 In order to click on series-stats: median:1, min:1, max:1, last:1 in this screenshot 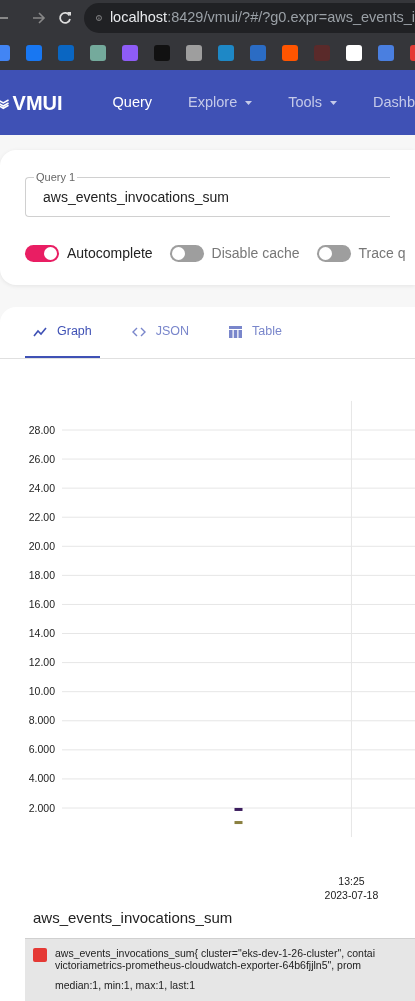, I will do `click(126, 985)`.